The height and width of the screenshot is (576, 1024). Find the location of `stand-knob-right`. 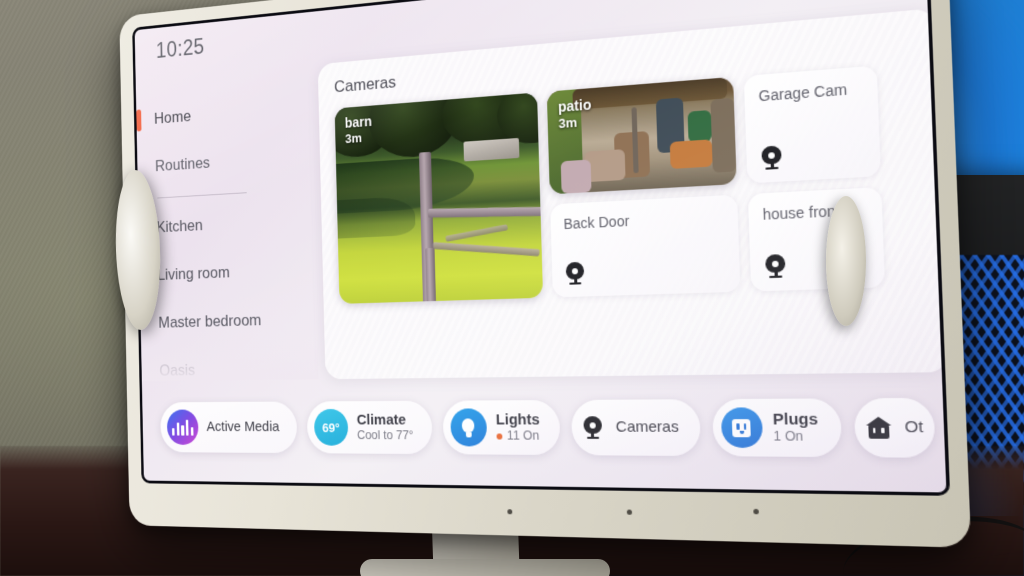

stand-knob-right is located at coordinates (846, 261).